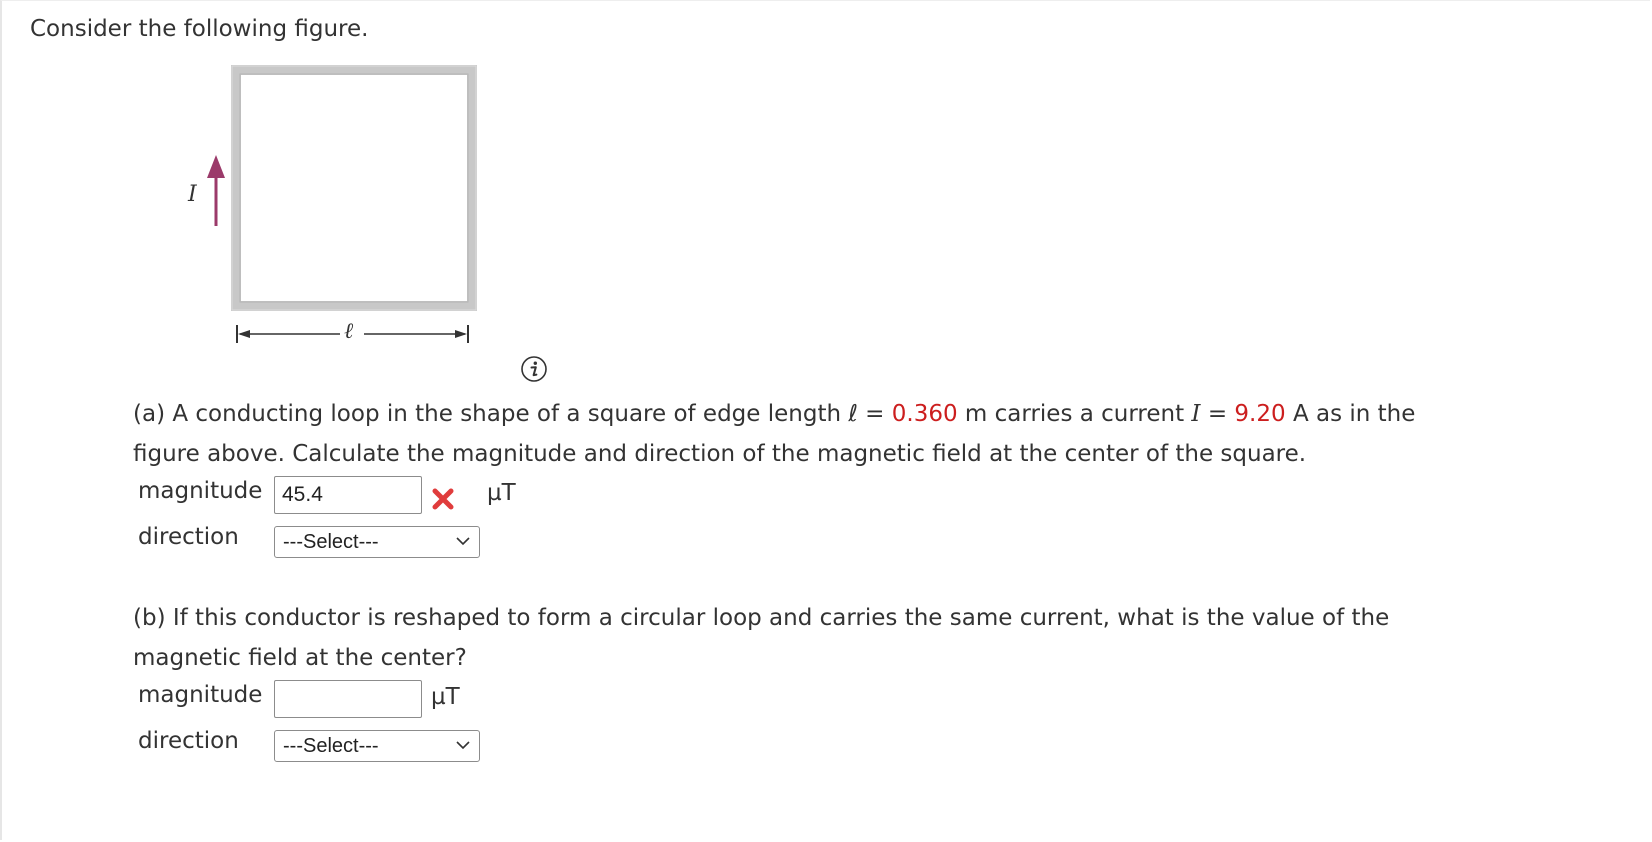 This screenshot has height=842, width=1652. I want to click on intro-text: Consider the following figure., so click(199, 29).